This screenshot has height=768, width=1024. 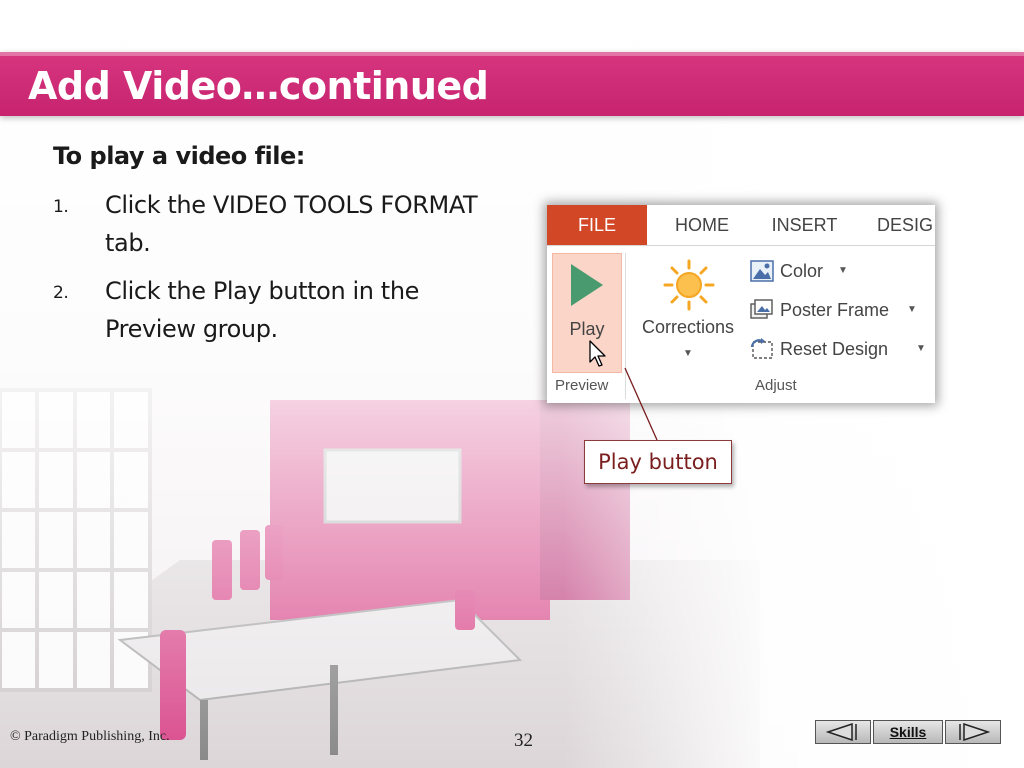 I want to click on color-icon, so click(x=762, y=271).